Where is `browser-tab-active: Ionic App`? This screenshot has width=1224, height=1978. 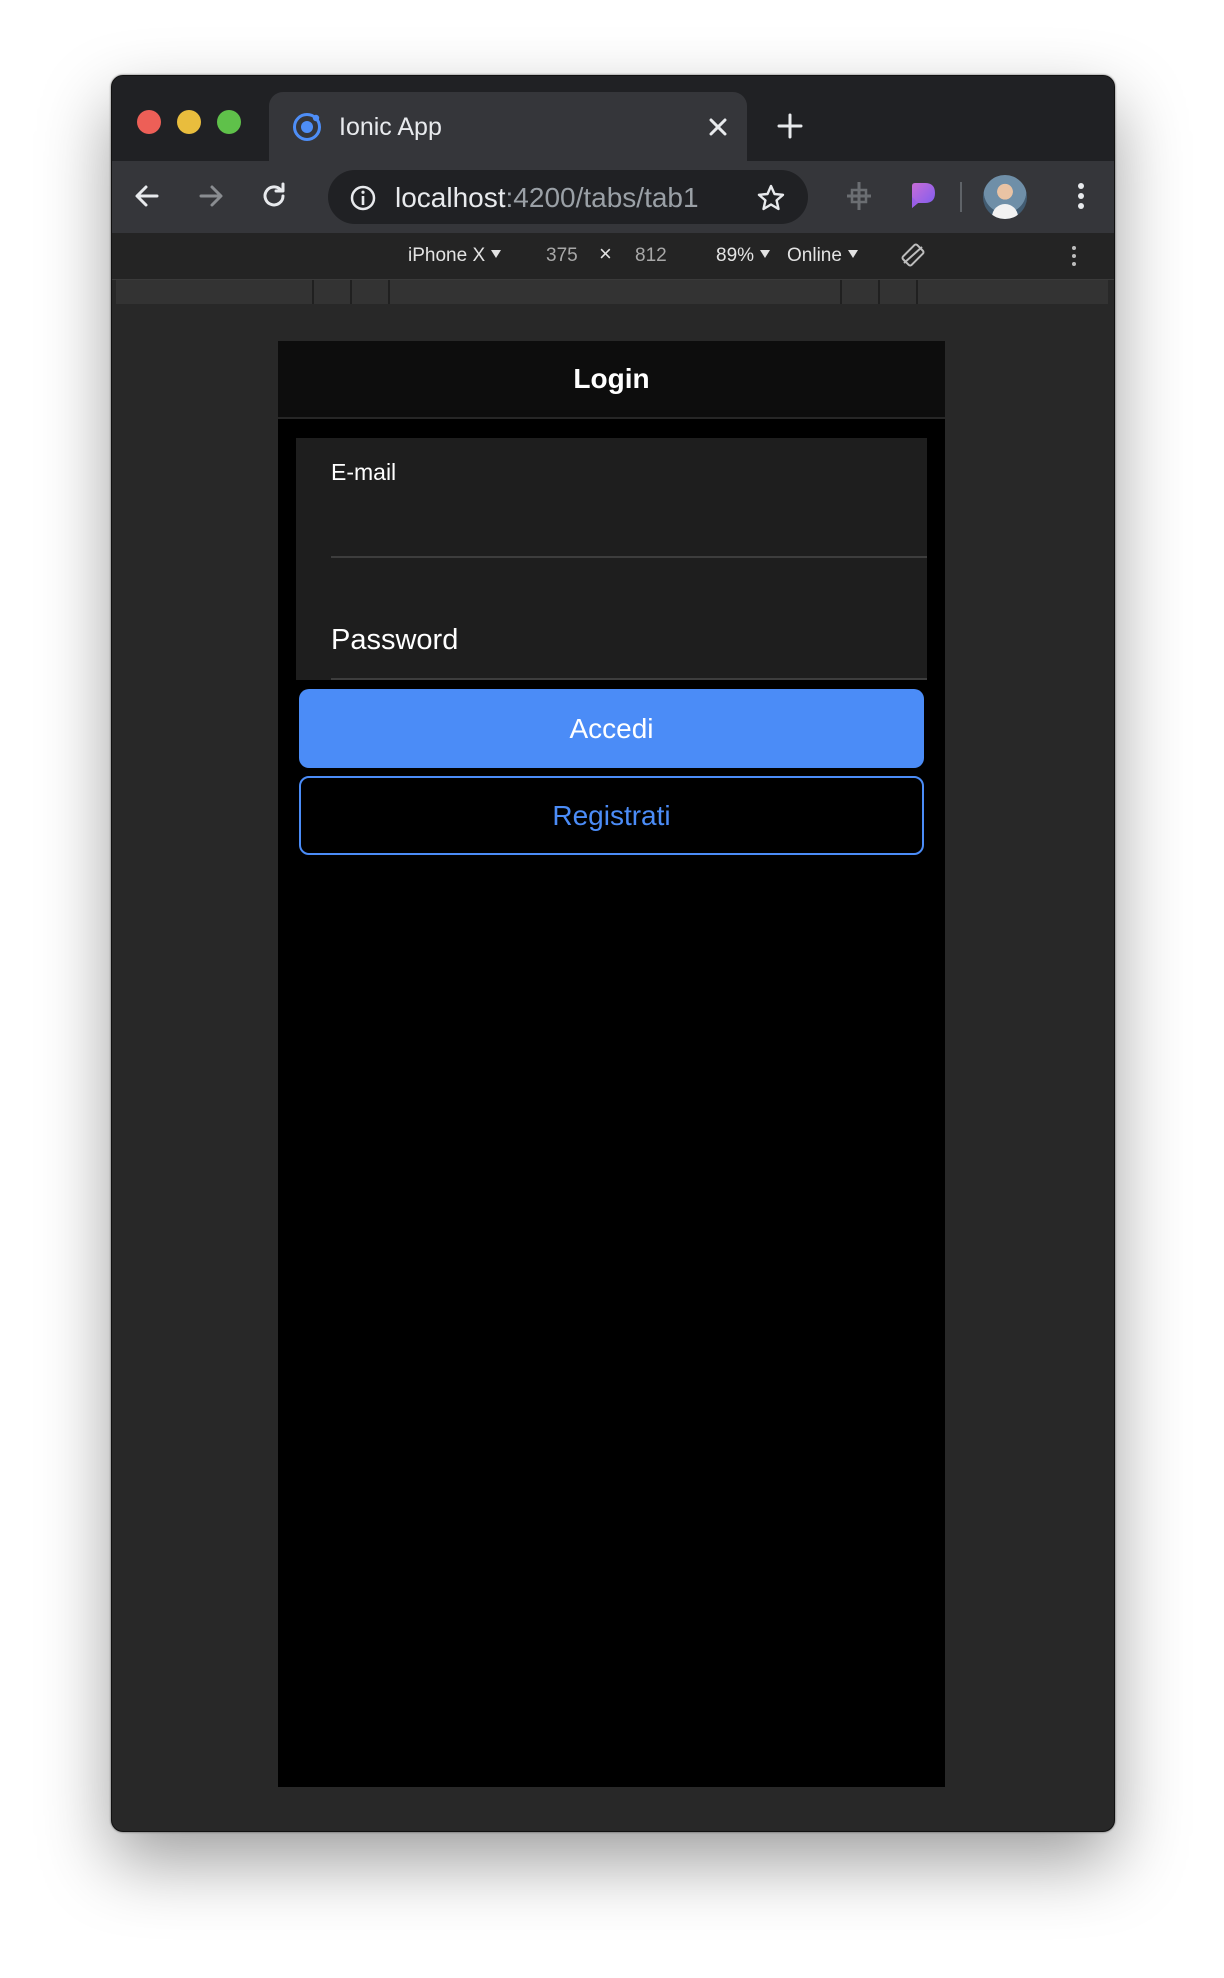 browser-tab-active: Ionic App is located at coordinates (508, 126).